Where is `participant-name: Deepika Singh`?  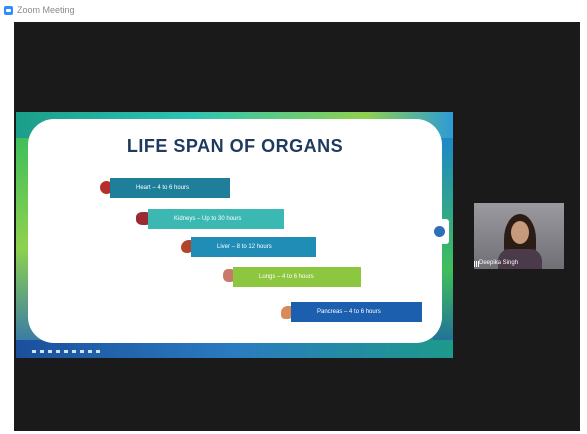 participant-name: Deepika Singh is located at coordinates (499, 263).